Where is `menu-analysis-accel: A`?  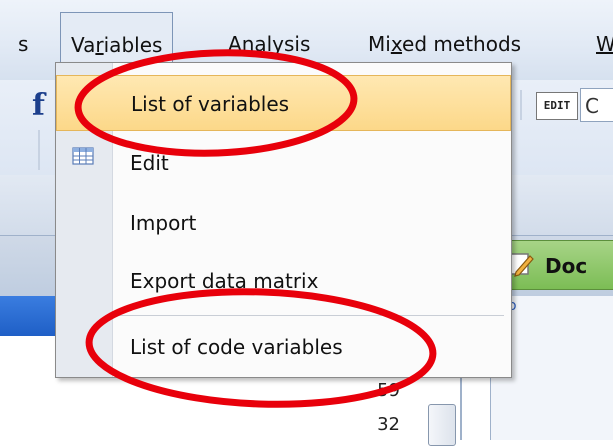
menu-analysis-accel: A is located at coordinates (235, 44).